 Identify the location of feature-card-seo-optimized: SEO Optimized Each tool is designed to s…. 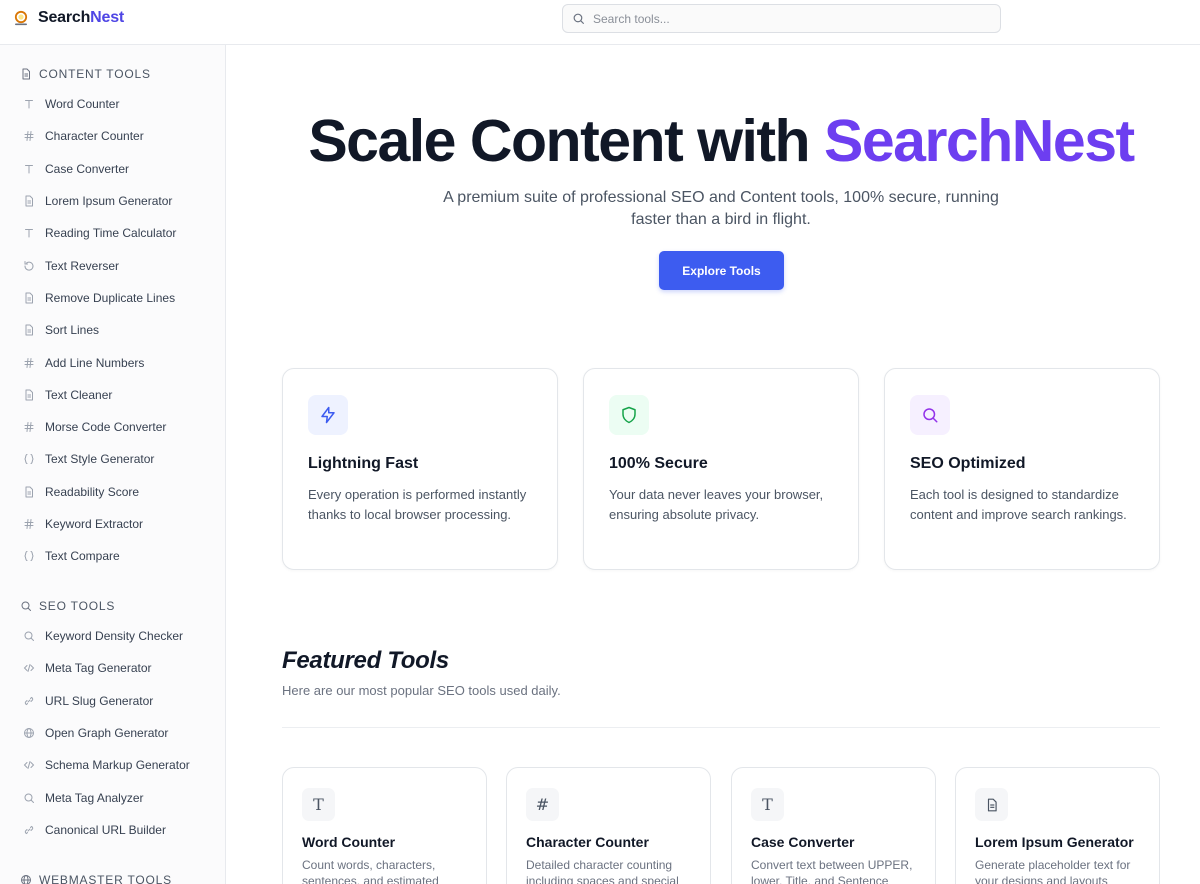
(1022, 469).